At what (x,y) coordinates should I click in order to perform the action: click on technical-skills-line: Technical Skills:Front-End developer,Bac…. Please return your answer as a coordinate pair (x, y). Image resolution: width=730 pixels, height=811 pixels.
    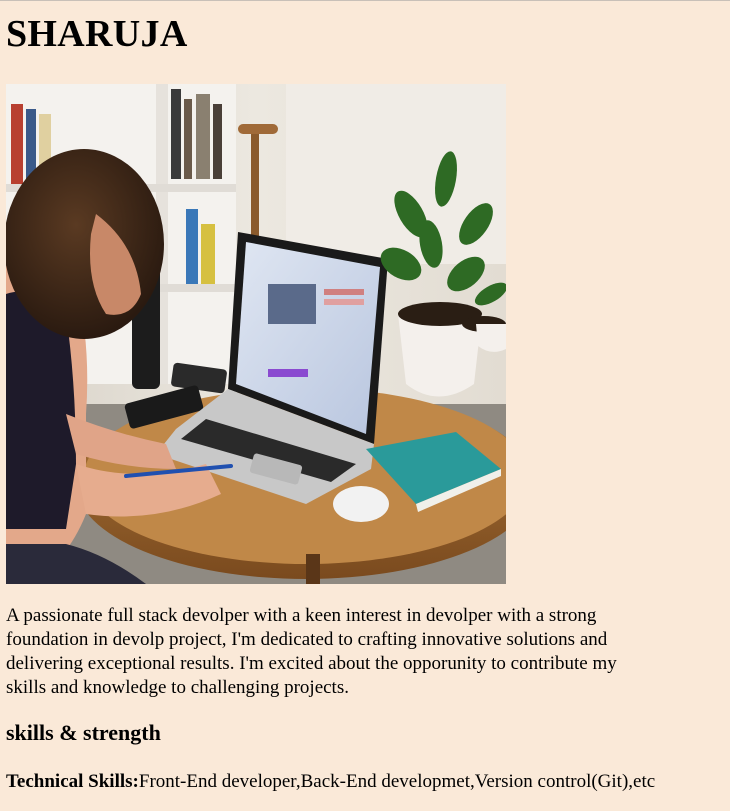
    Looking at the image, I should click on (330, 782).